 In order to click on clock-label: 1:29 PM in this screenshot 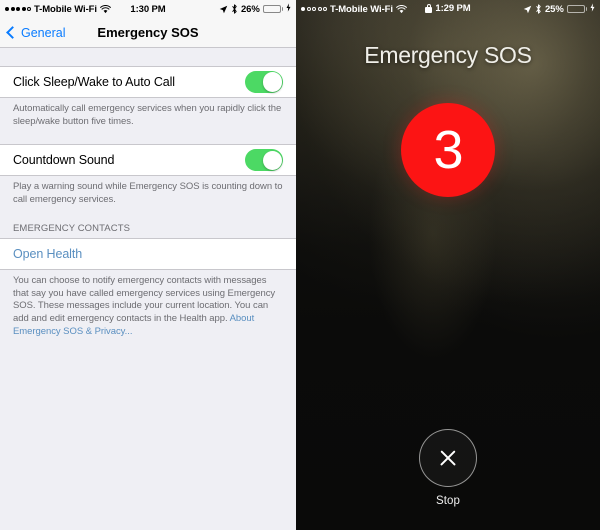, I will do `click(453, 8)`.